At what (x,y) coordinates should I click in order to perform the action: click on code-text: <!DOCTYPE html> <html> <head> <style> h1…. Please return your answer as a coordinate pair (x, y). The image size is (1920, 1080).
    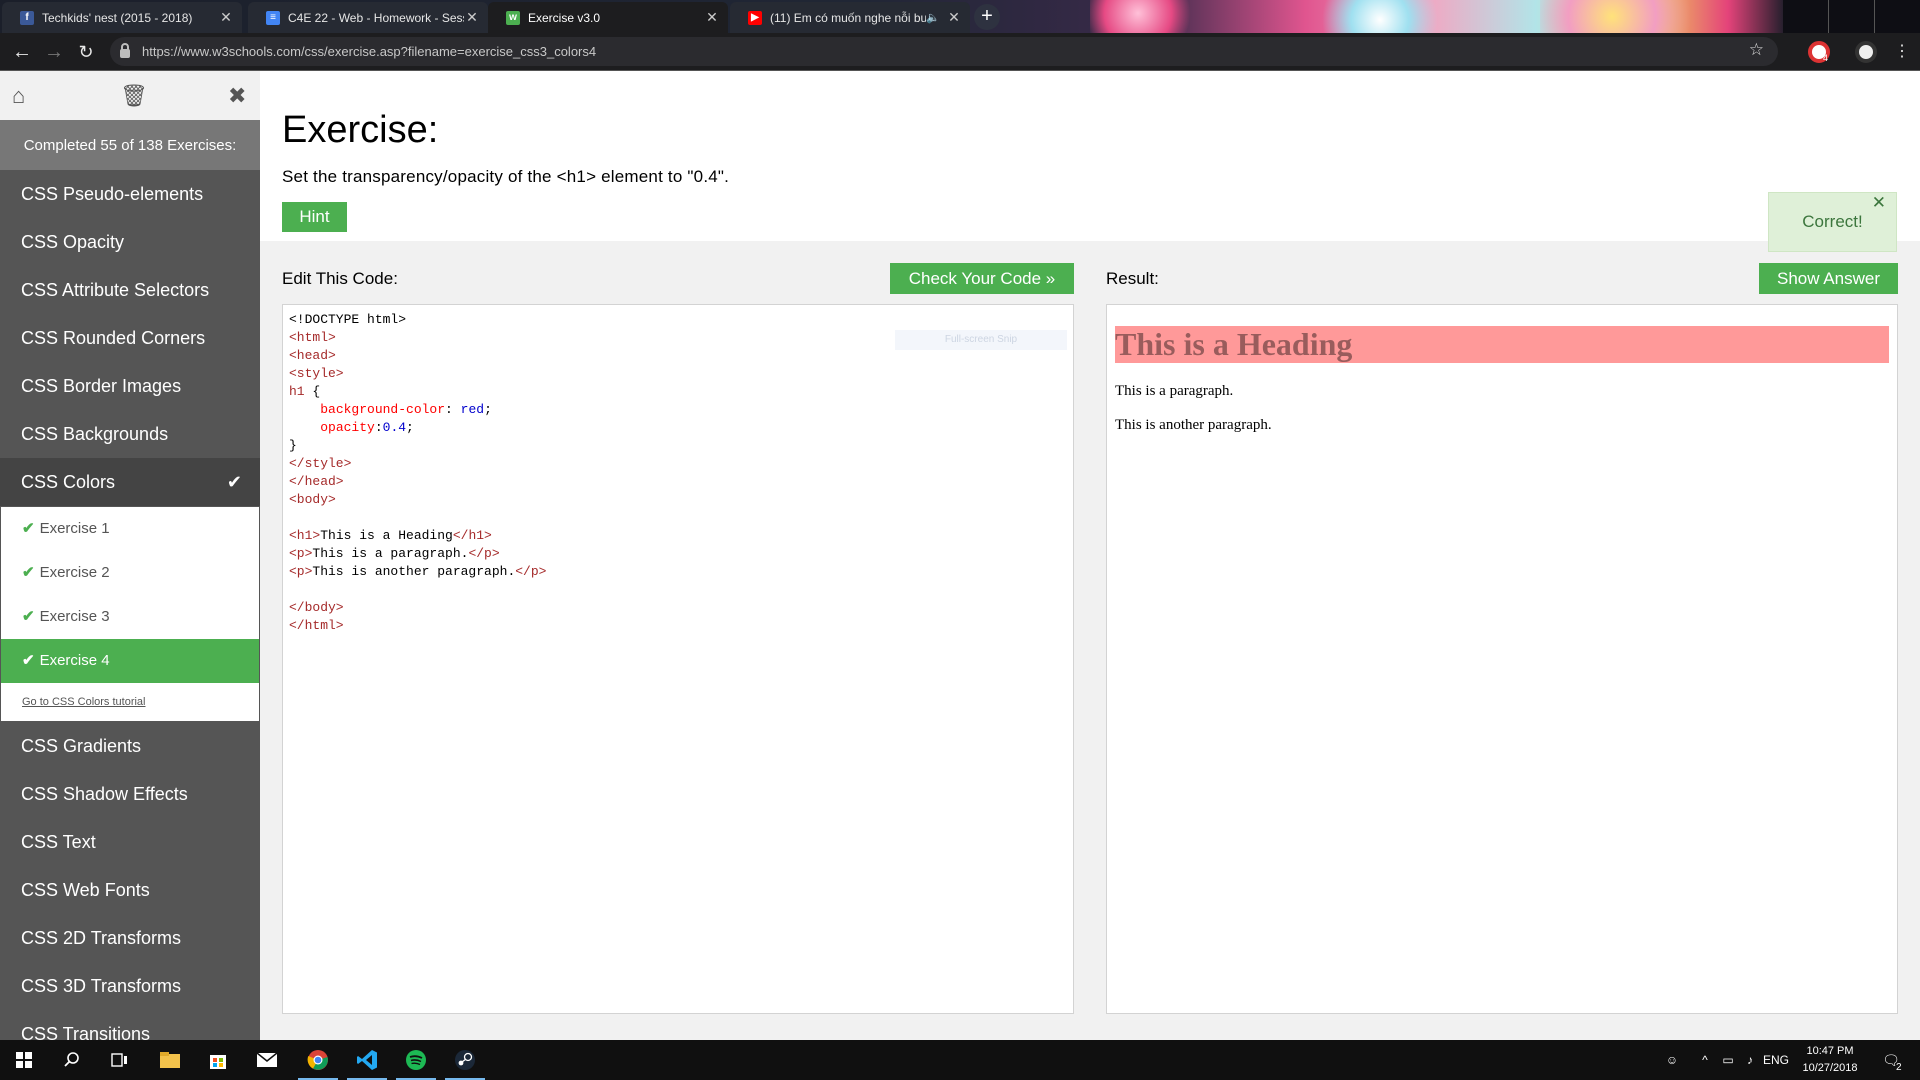
    Looking at the image, I should click on (417, 473).